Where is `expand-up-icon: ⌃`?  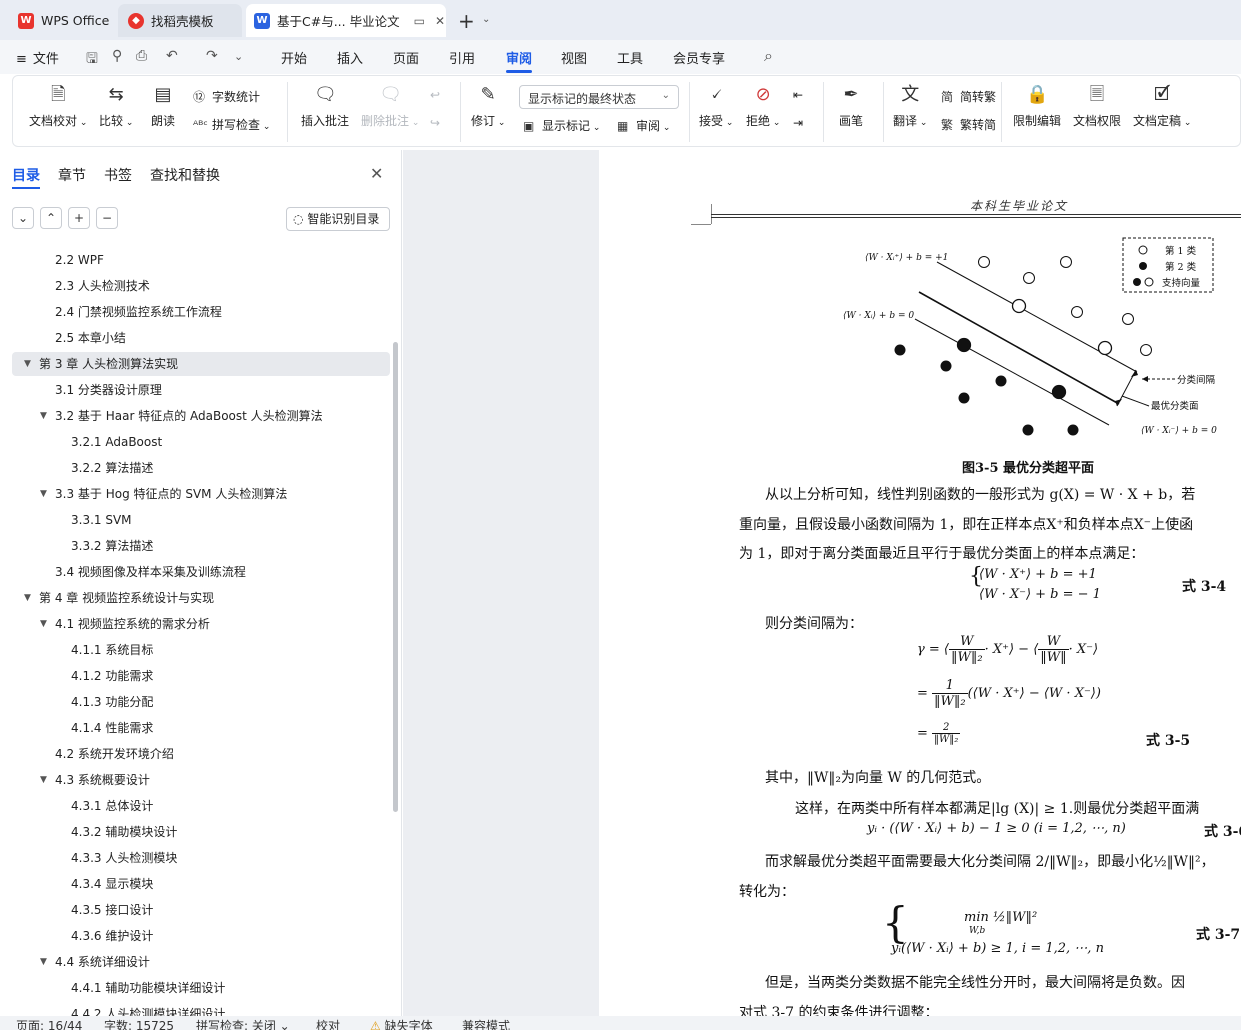
expand-up-icon: ⌃ is located at coordinates (51, 218).